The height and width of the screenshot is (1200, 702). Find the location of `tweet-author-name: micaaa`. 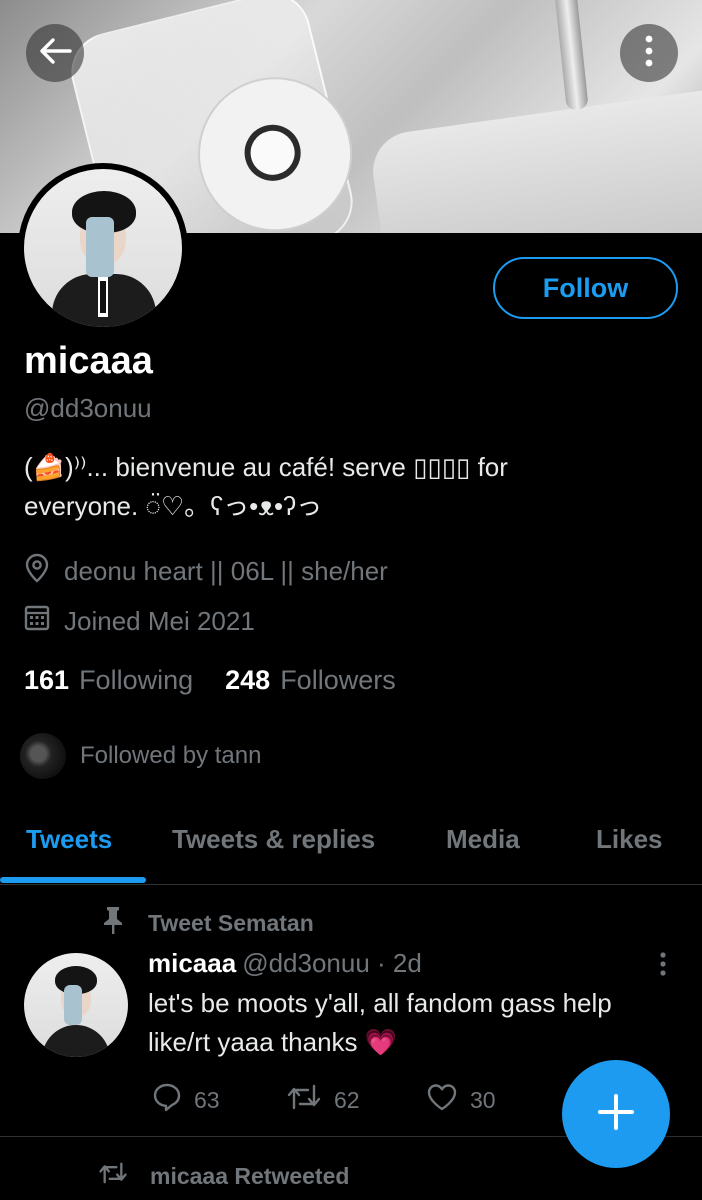

tweet-author-name: micaaa is located at coordinates (192, 963).